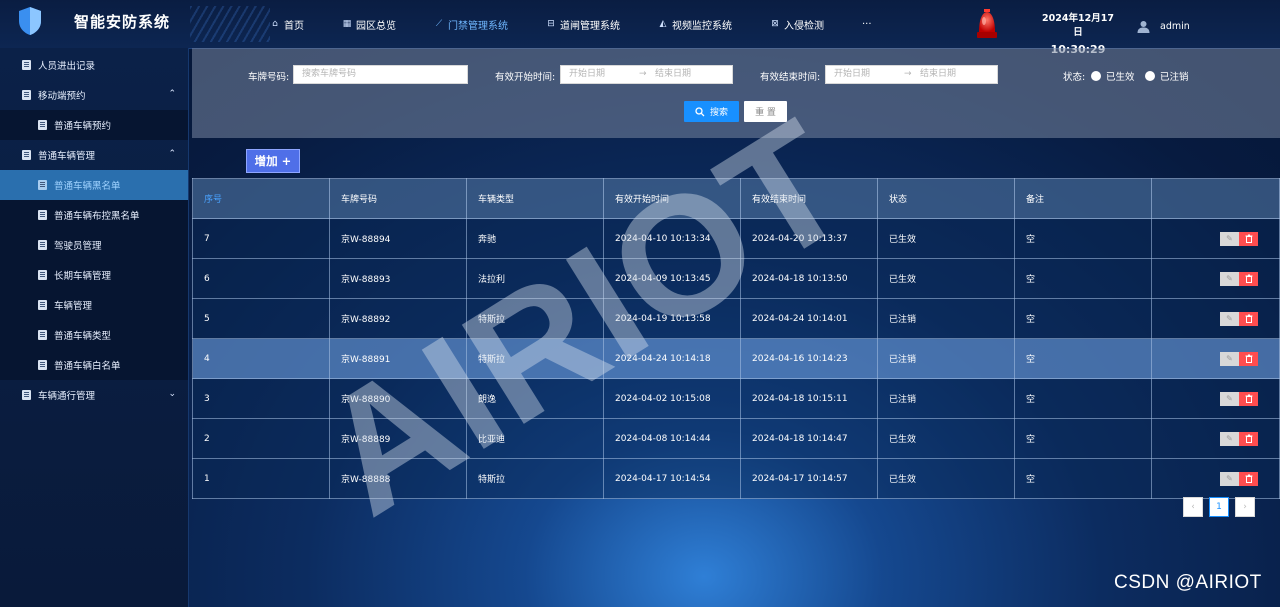 The image size is (1280, 607). Describe the element at coordinates (398, 358) in the screenshot. I see `table-cell: 京W-88891` at that location.